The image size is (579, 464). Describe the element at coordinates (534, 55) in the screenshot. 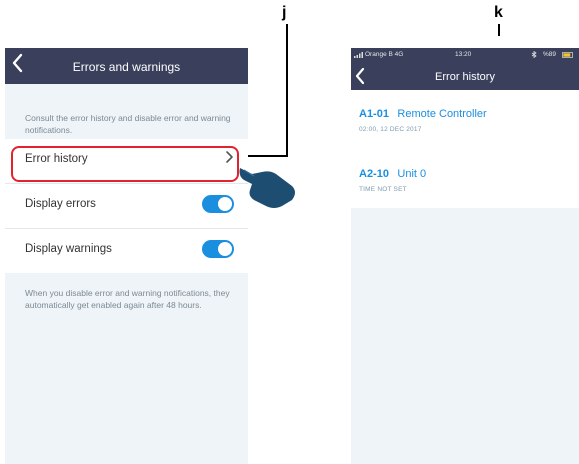

I see `bluetooth-icon` at that location.